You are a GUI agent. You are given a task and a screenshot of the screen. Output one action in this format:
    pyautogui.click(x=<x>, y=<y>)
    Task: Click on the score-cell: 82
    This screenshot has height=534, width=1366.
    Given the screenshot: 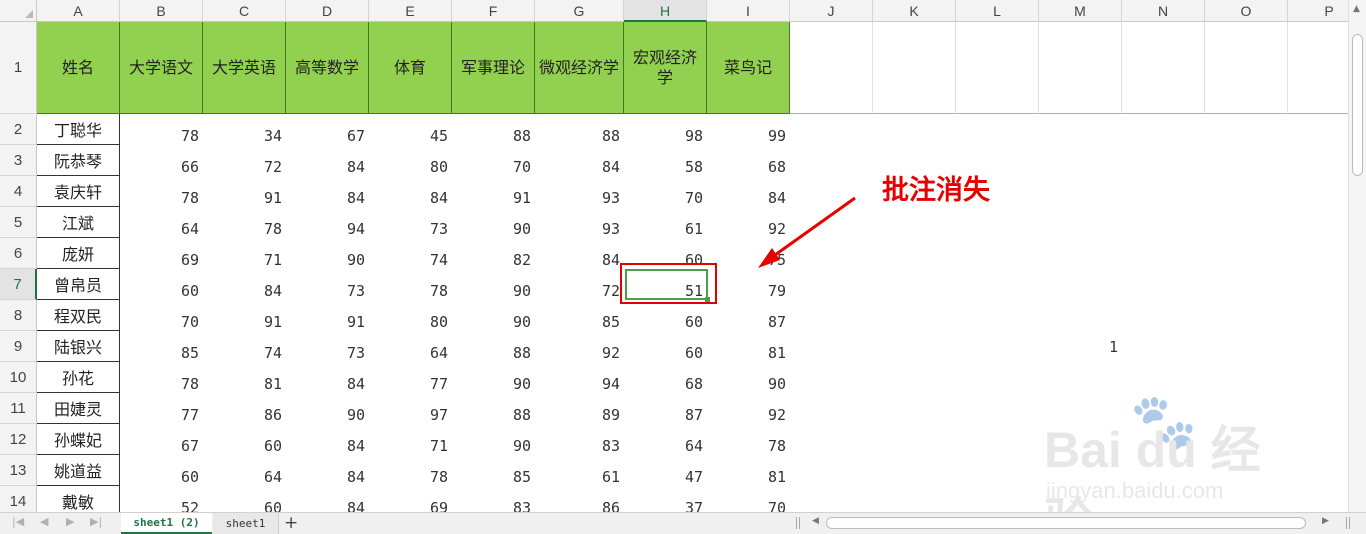 What is the action you would take?
    pyautogui.click(x=493, y=259)
    